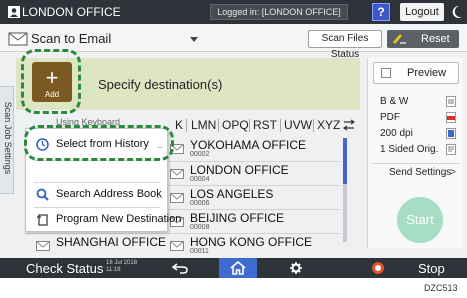  Describe the element at coordinates (396, 133) in the screenshot. I see `setting-value: 200 dpi` at that location.